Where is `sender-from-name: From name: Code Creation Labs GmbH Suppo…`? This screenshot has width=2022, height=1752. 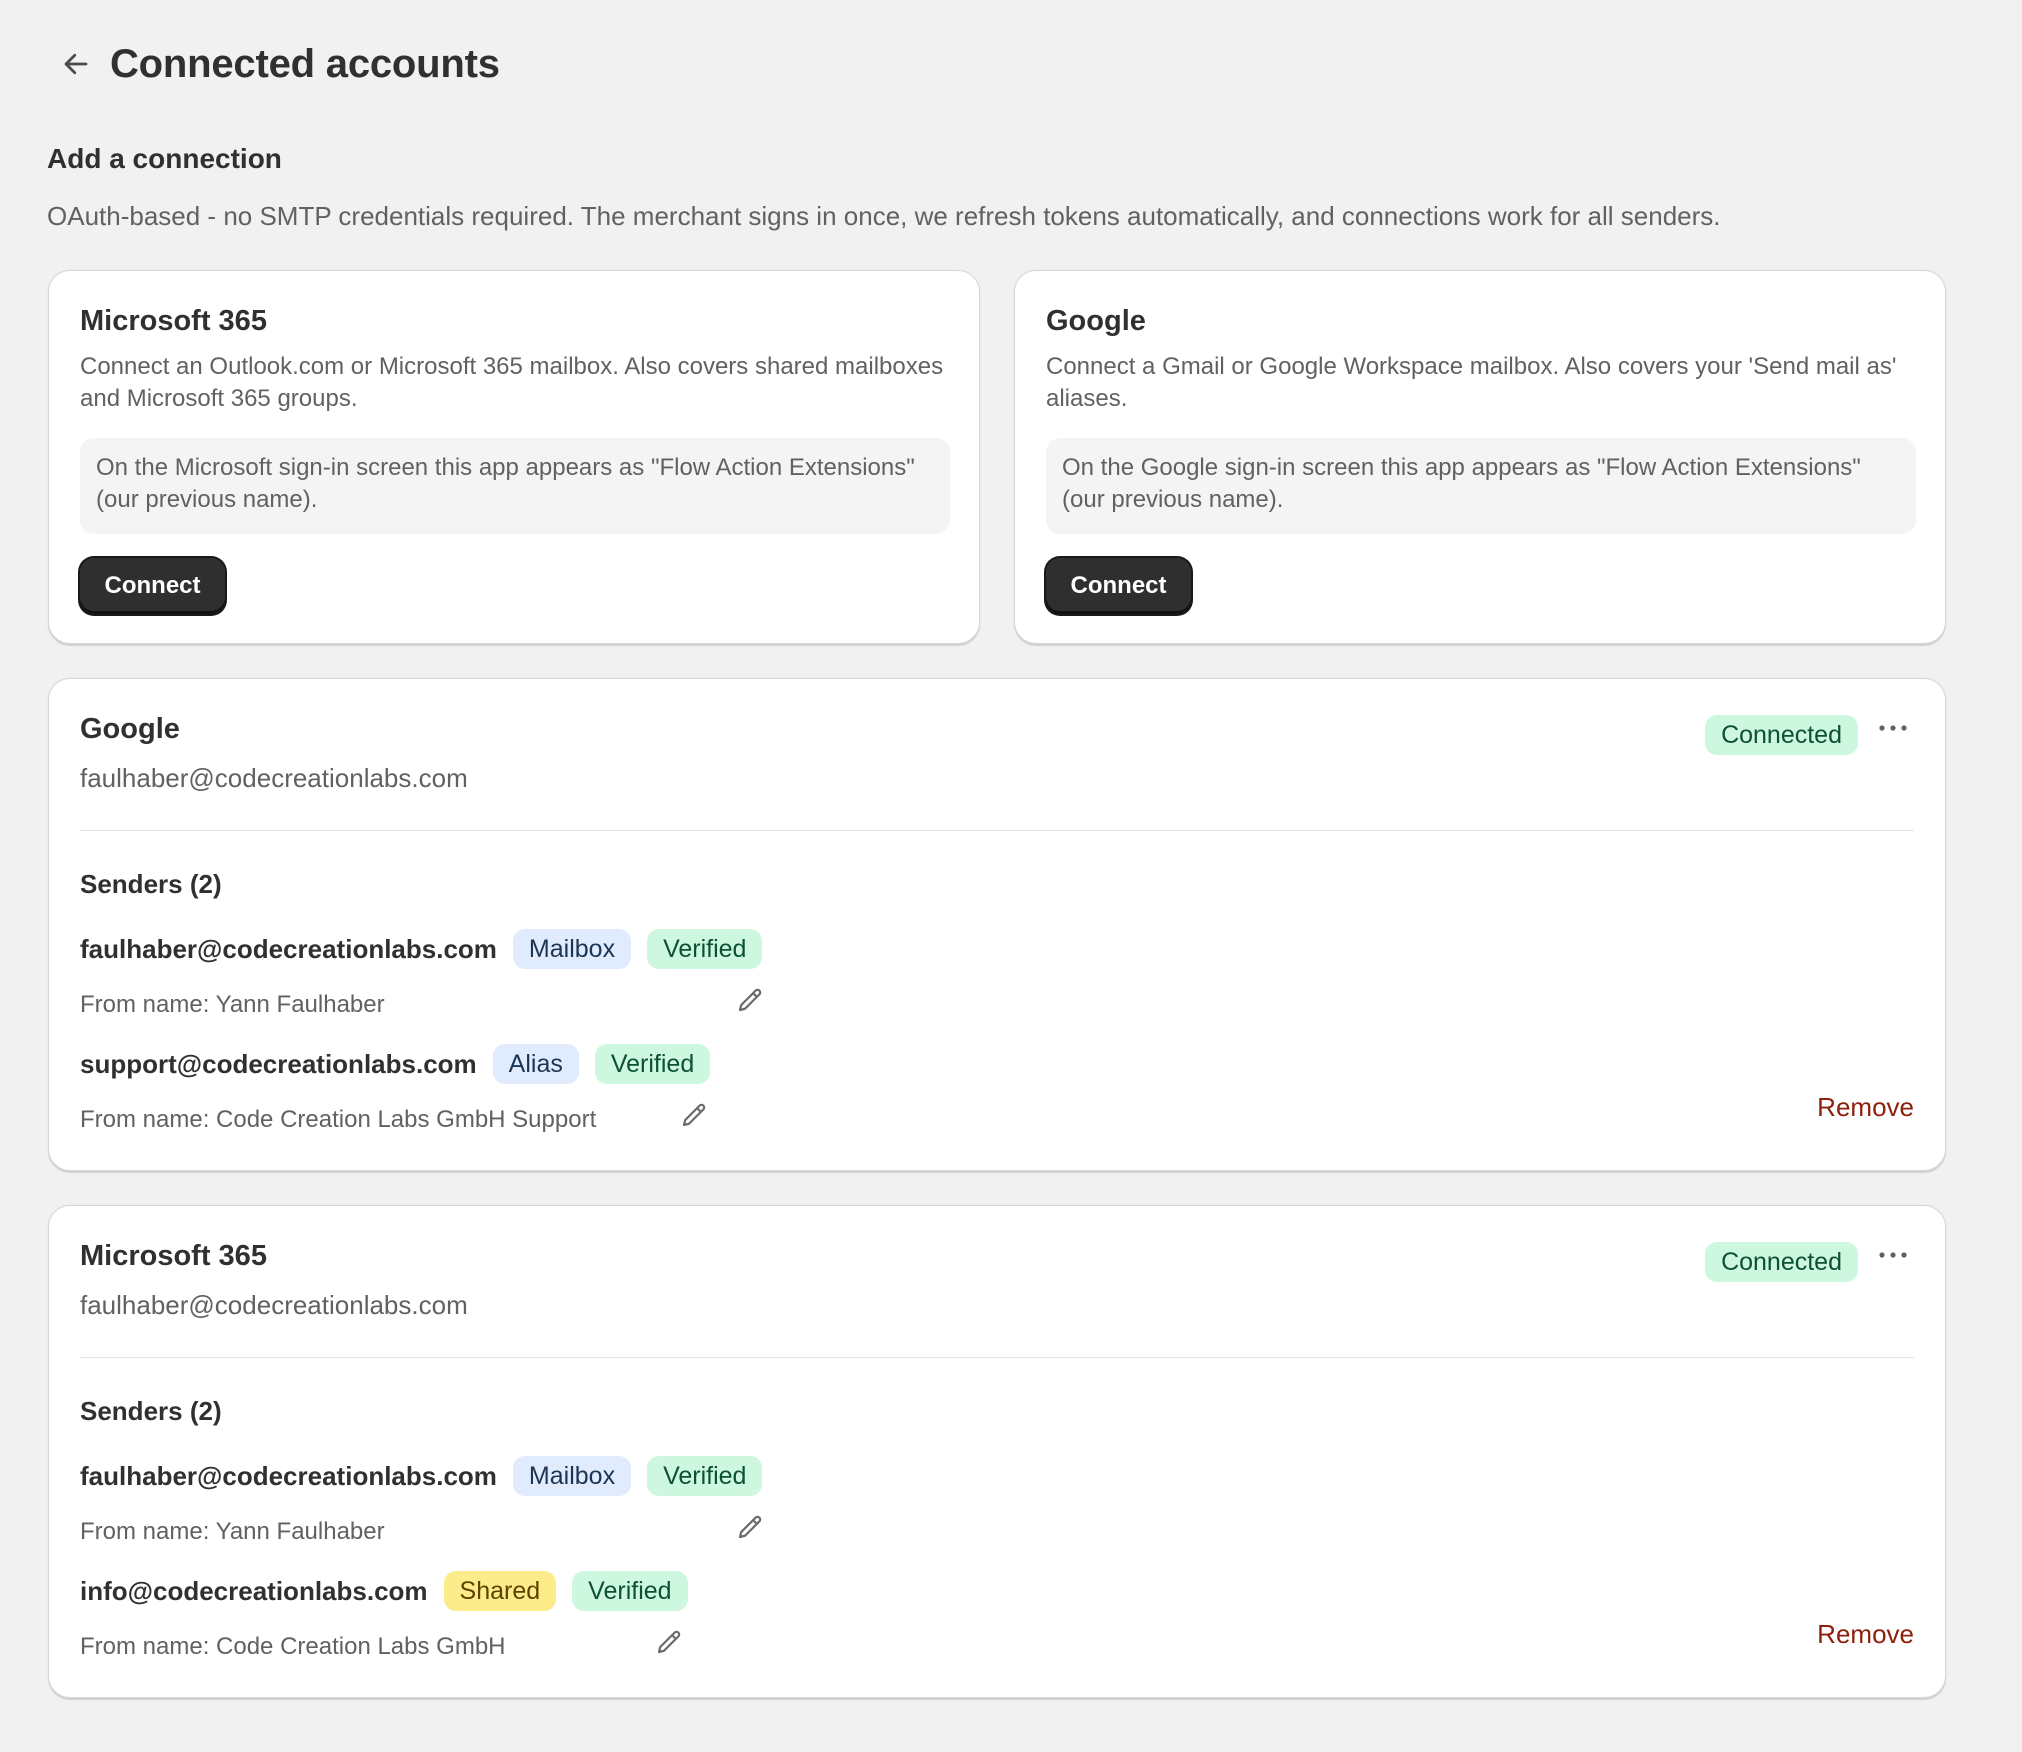 sender-from-name: From name: Code Creation Labs GmbH Suppo… is located at coordinates (338, 1119).